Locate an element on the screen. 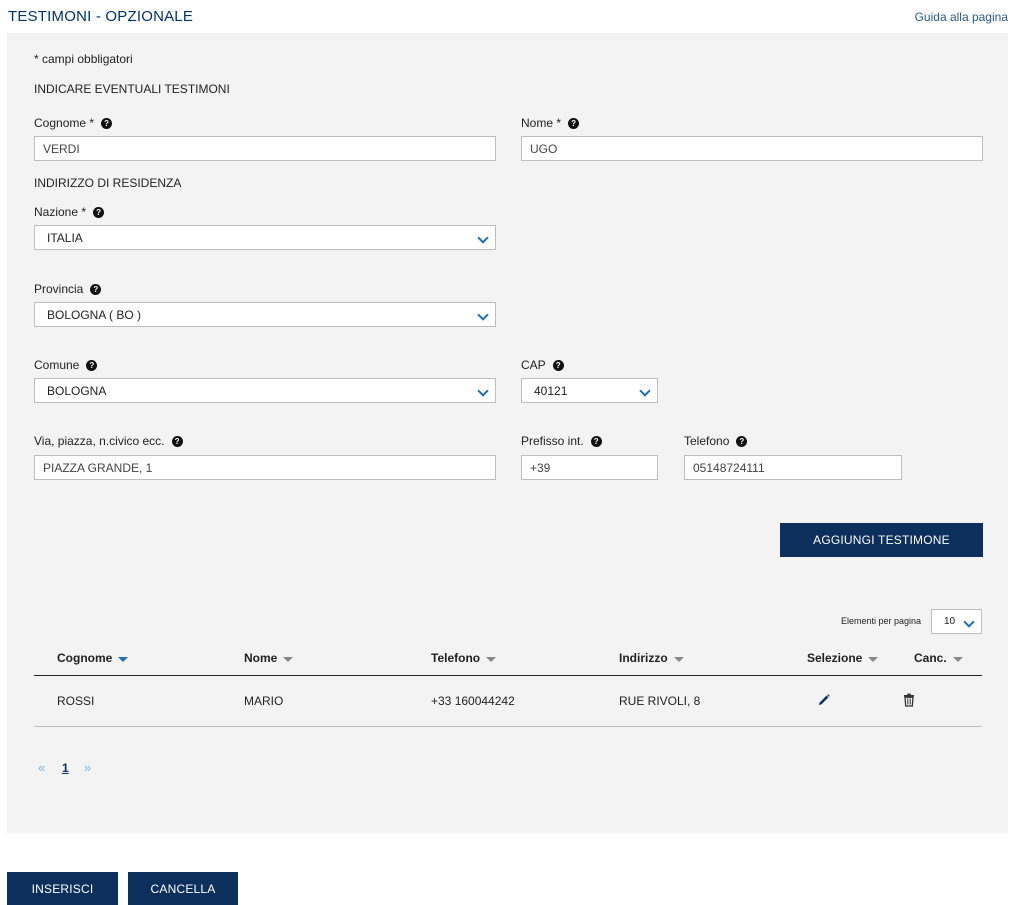  prefisso-input: +39 is located at coordinates (589, 467).